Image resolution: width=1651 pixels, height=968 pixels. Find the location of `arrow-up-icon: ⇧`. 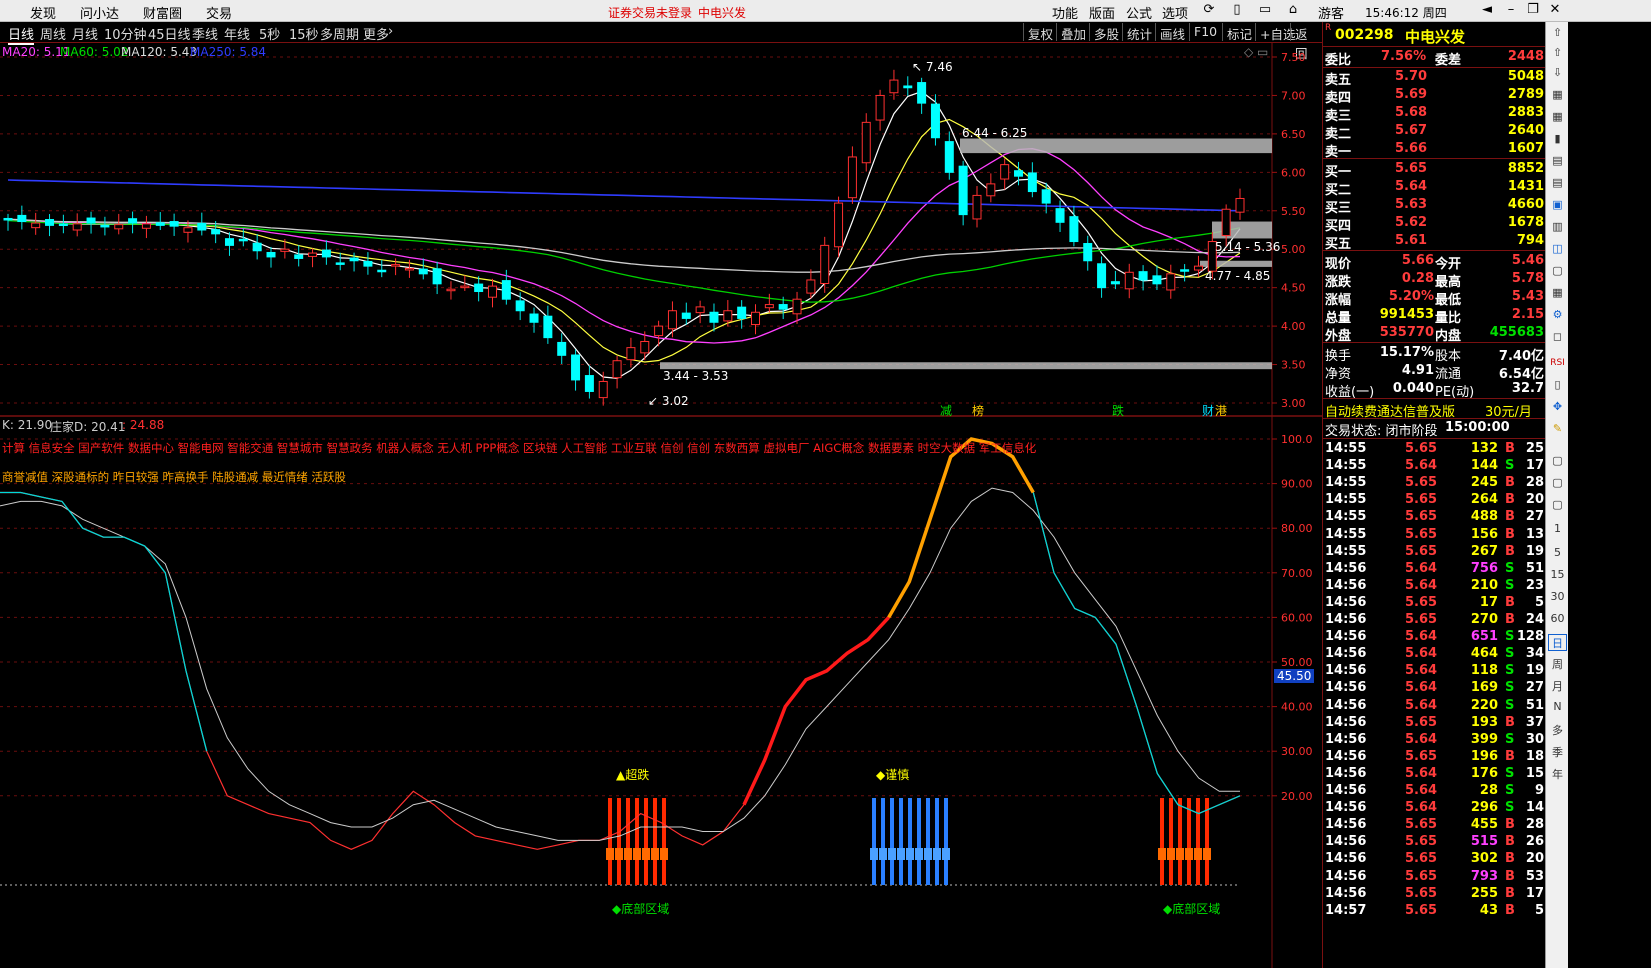

arrow-up-icon: ⇧ is located at coordinates (1557, 34).